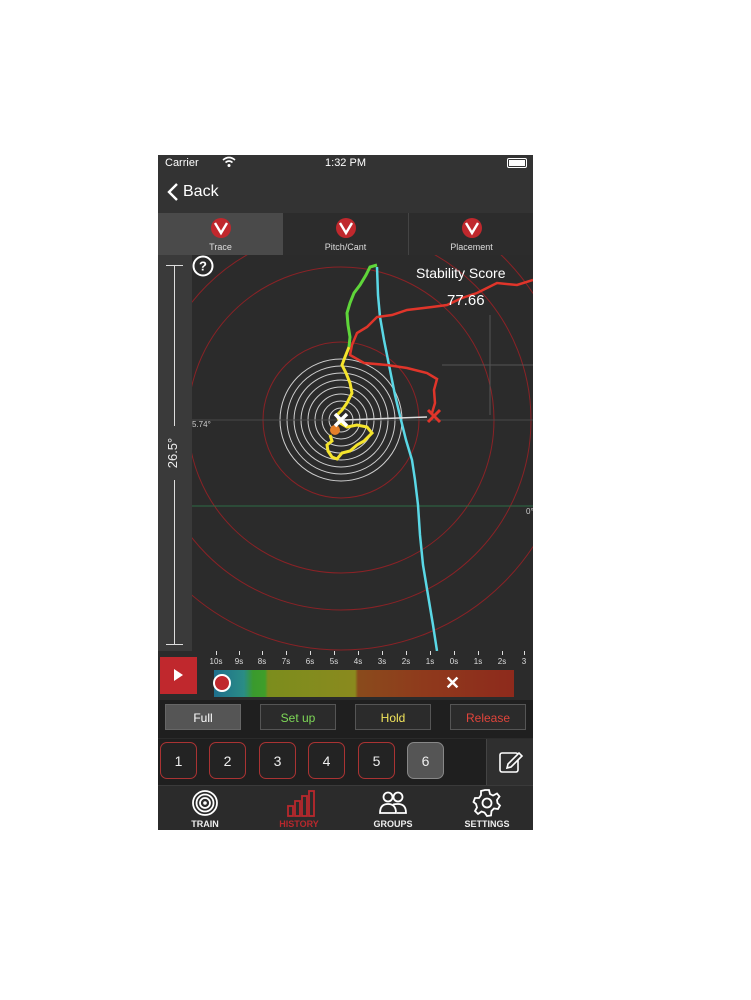 The height and width of the screenshot is (1000, 751). What do you see at coordinates (205, 803) in the screenshot?
I see `target-icon` at bounding box center [205, 803].